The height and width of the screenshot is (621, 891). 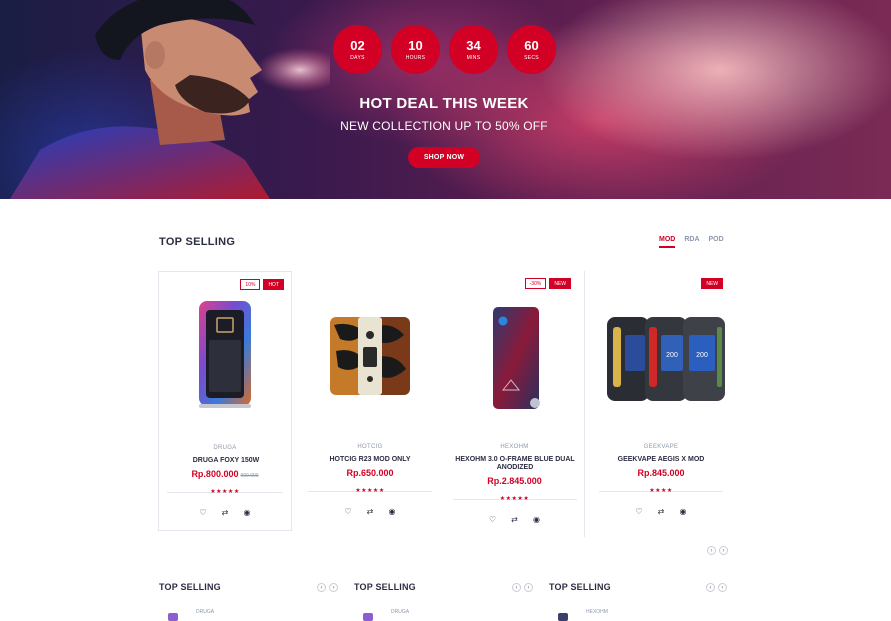 I want to click on countdown-secs-label: SECS, so click(x=531, y=57).